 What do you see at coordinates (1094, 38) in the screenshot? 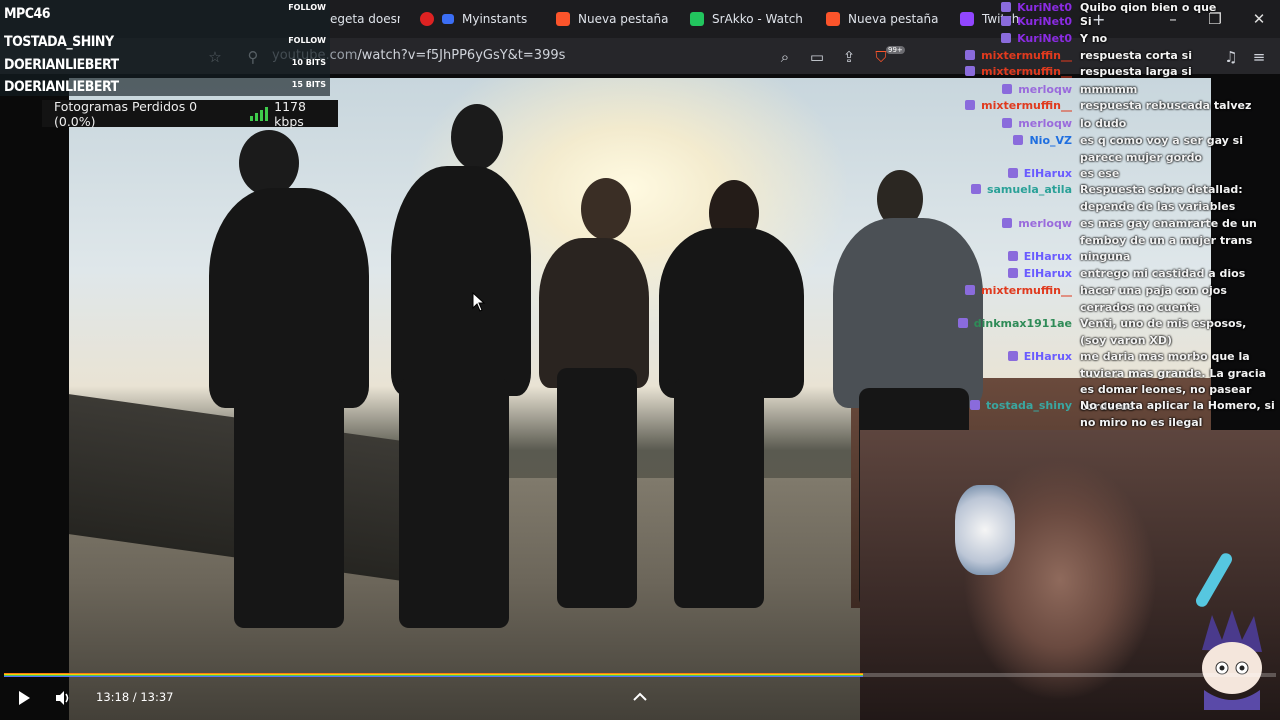
I see `chat-message-text: Y no` at bounding box center [1094, 38].